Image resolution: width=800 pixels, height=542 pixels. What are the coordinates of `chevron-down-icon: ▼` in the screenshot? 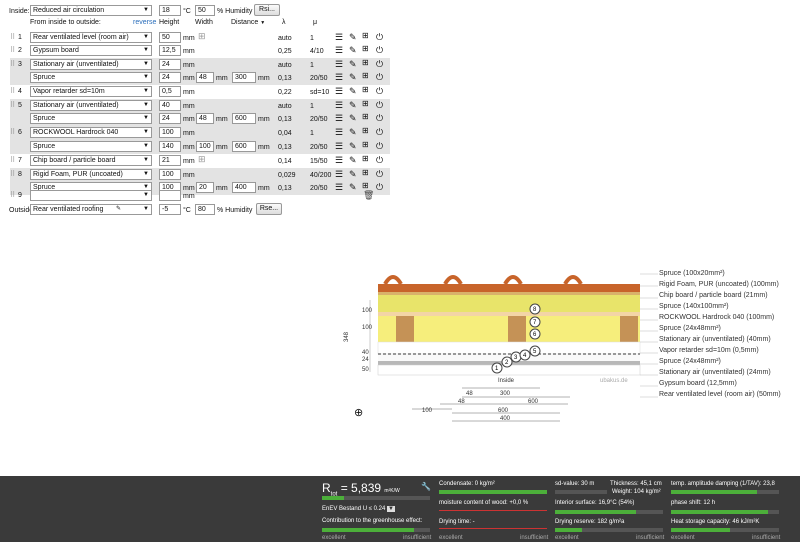 It's located at (391, 509).